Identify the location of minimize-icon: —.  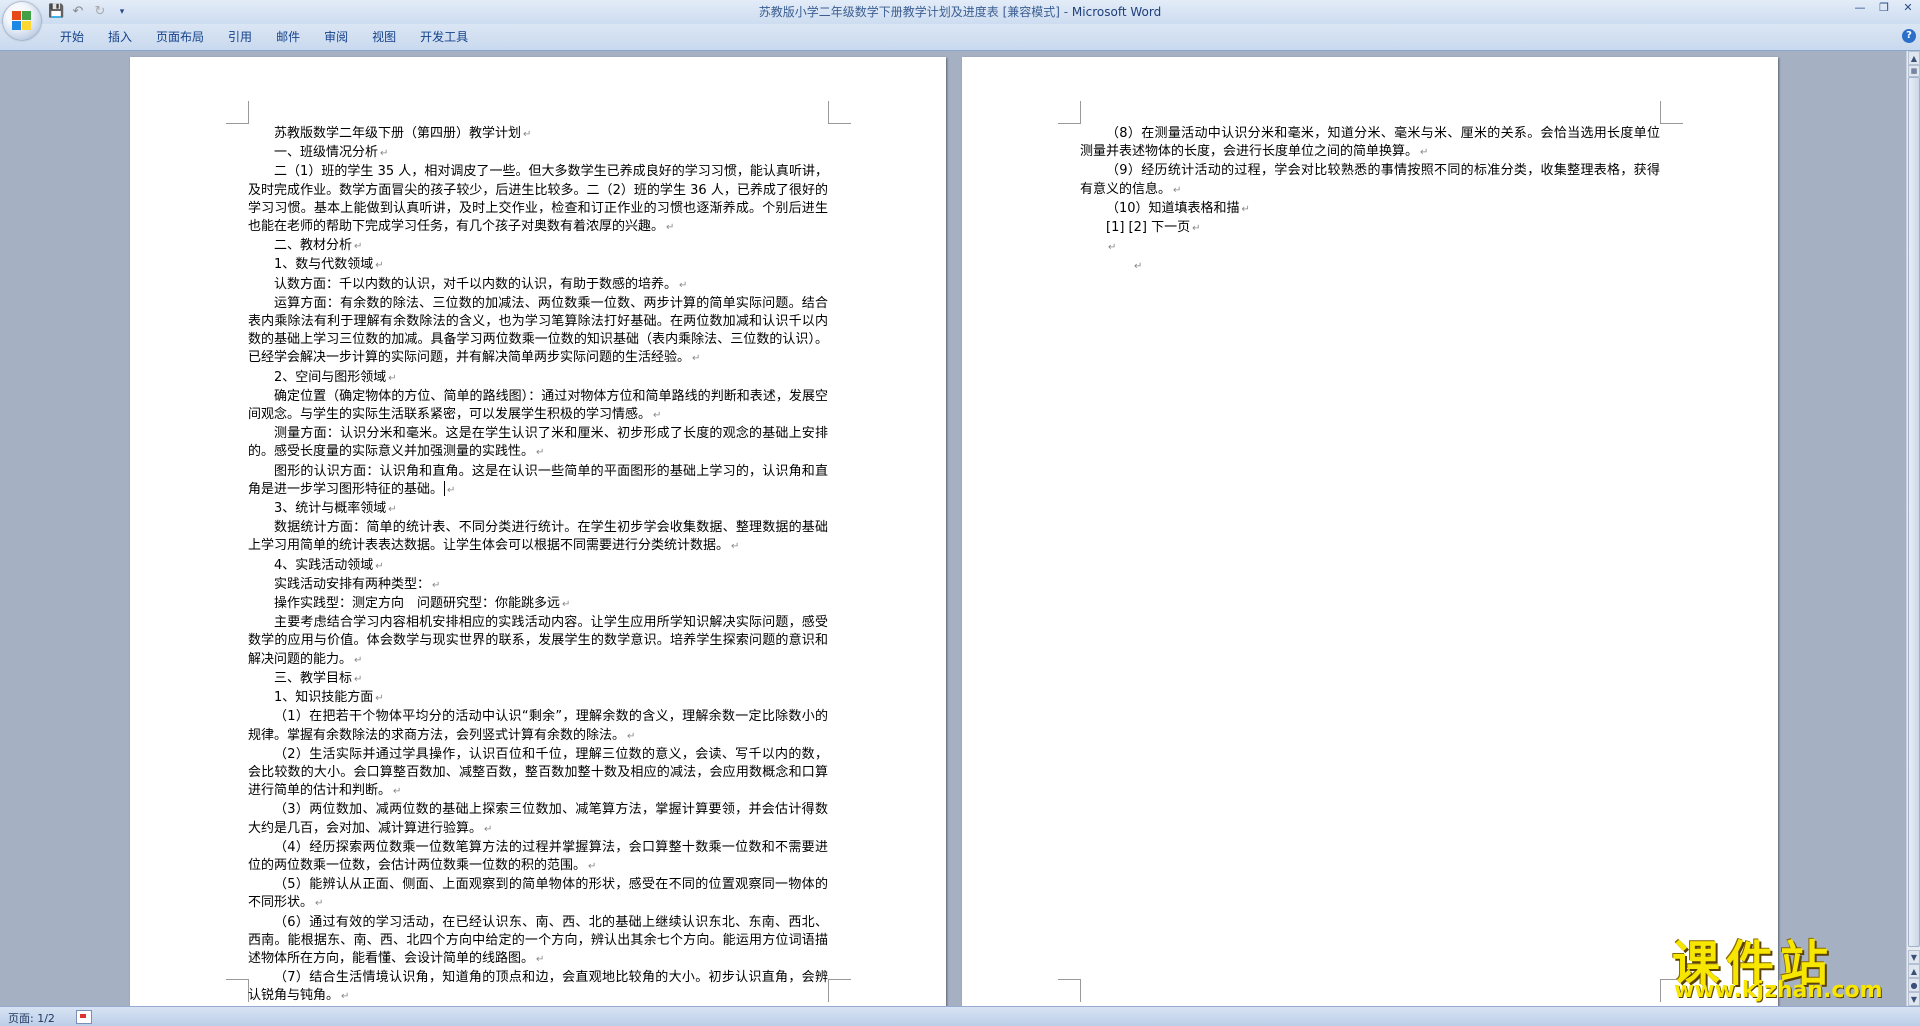
(1860, 9).